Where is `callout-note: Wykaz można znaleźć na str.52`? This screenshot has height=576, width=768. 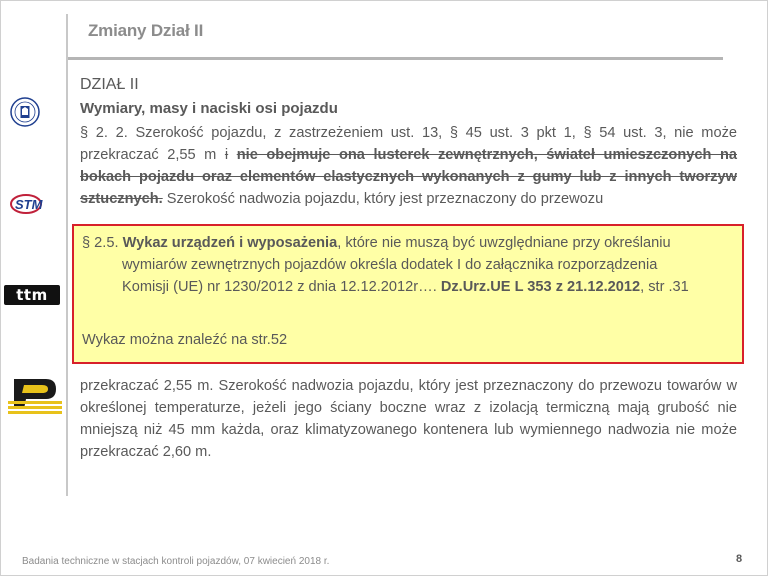
callout-note: Wykaz można znaleźć na str.52 is located at coordinates (185, 340).